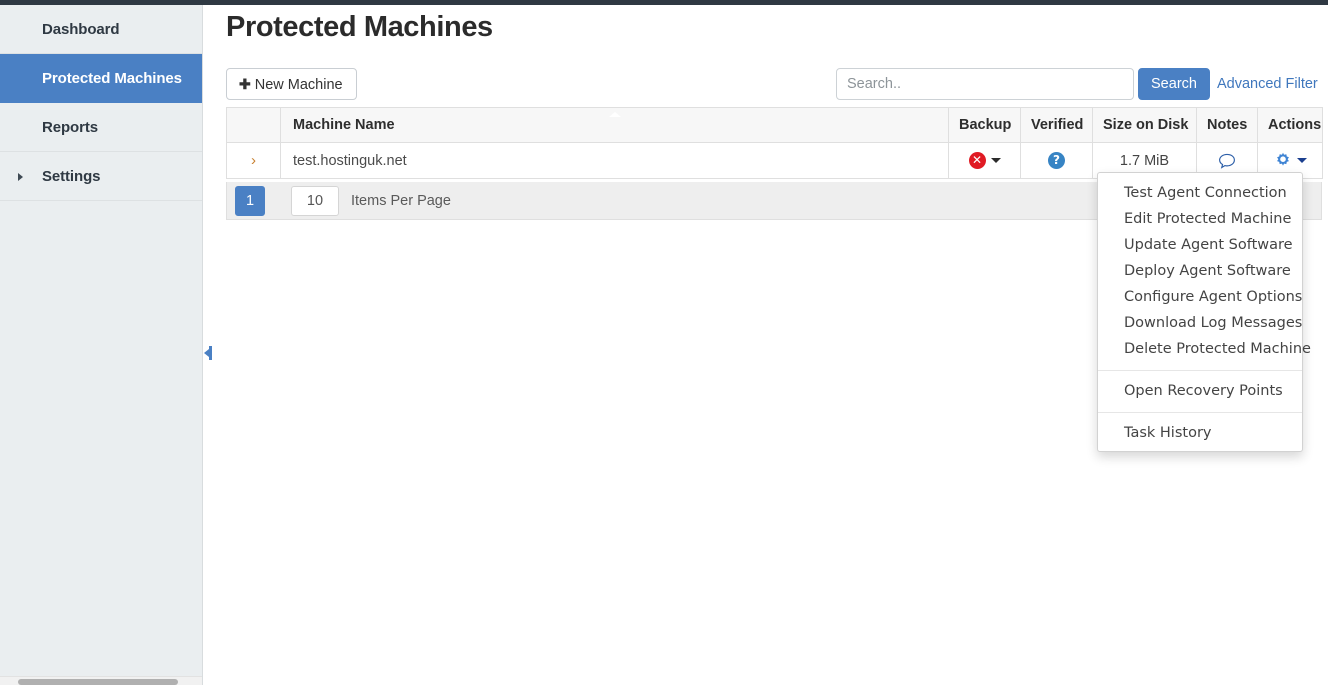 This screenshot has width=1328, height=690. I want to click on sidebar-item-label: Protected Machines, so click(112, 78).